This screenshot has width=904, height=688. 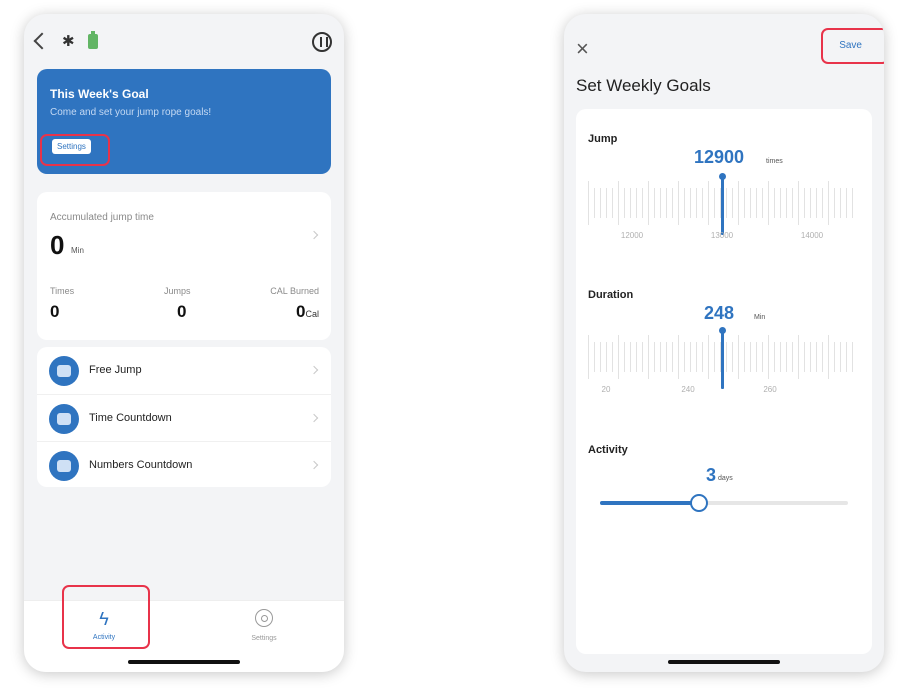 I want to click on jump-ruler, so click(x=720, y=204).